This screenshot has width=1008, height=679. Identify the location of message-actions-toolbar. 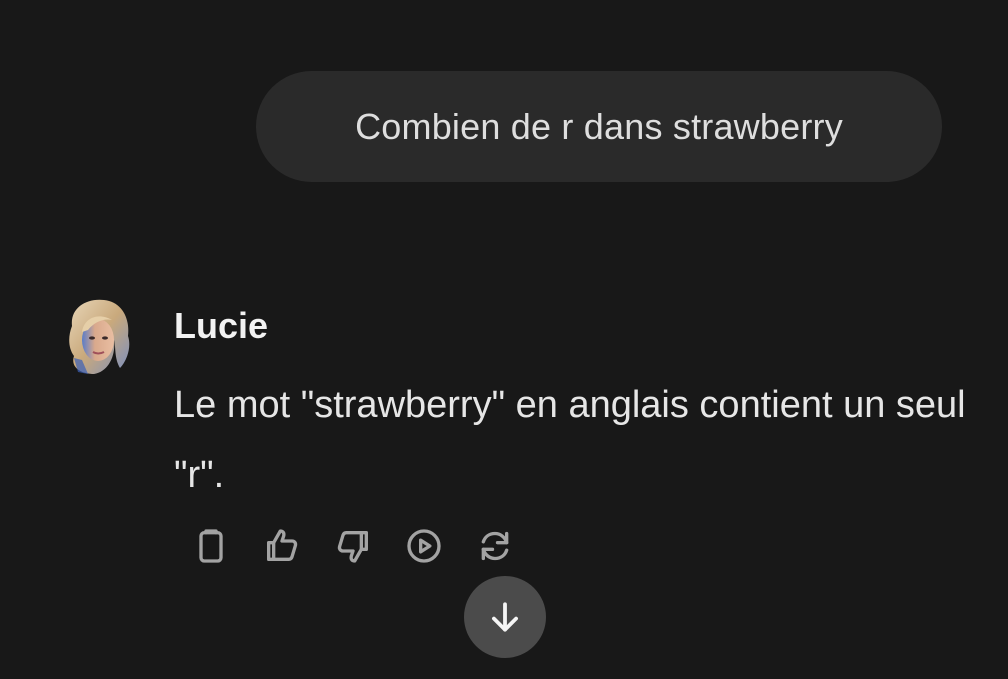
(366, 546).